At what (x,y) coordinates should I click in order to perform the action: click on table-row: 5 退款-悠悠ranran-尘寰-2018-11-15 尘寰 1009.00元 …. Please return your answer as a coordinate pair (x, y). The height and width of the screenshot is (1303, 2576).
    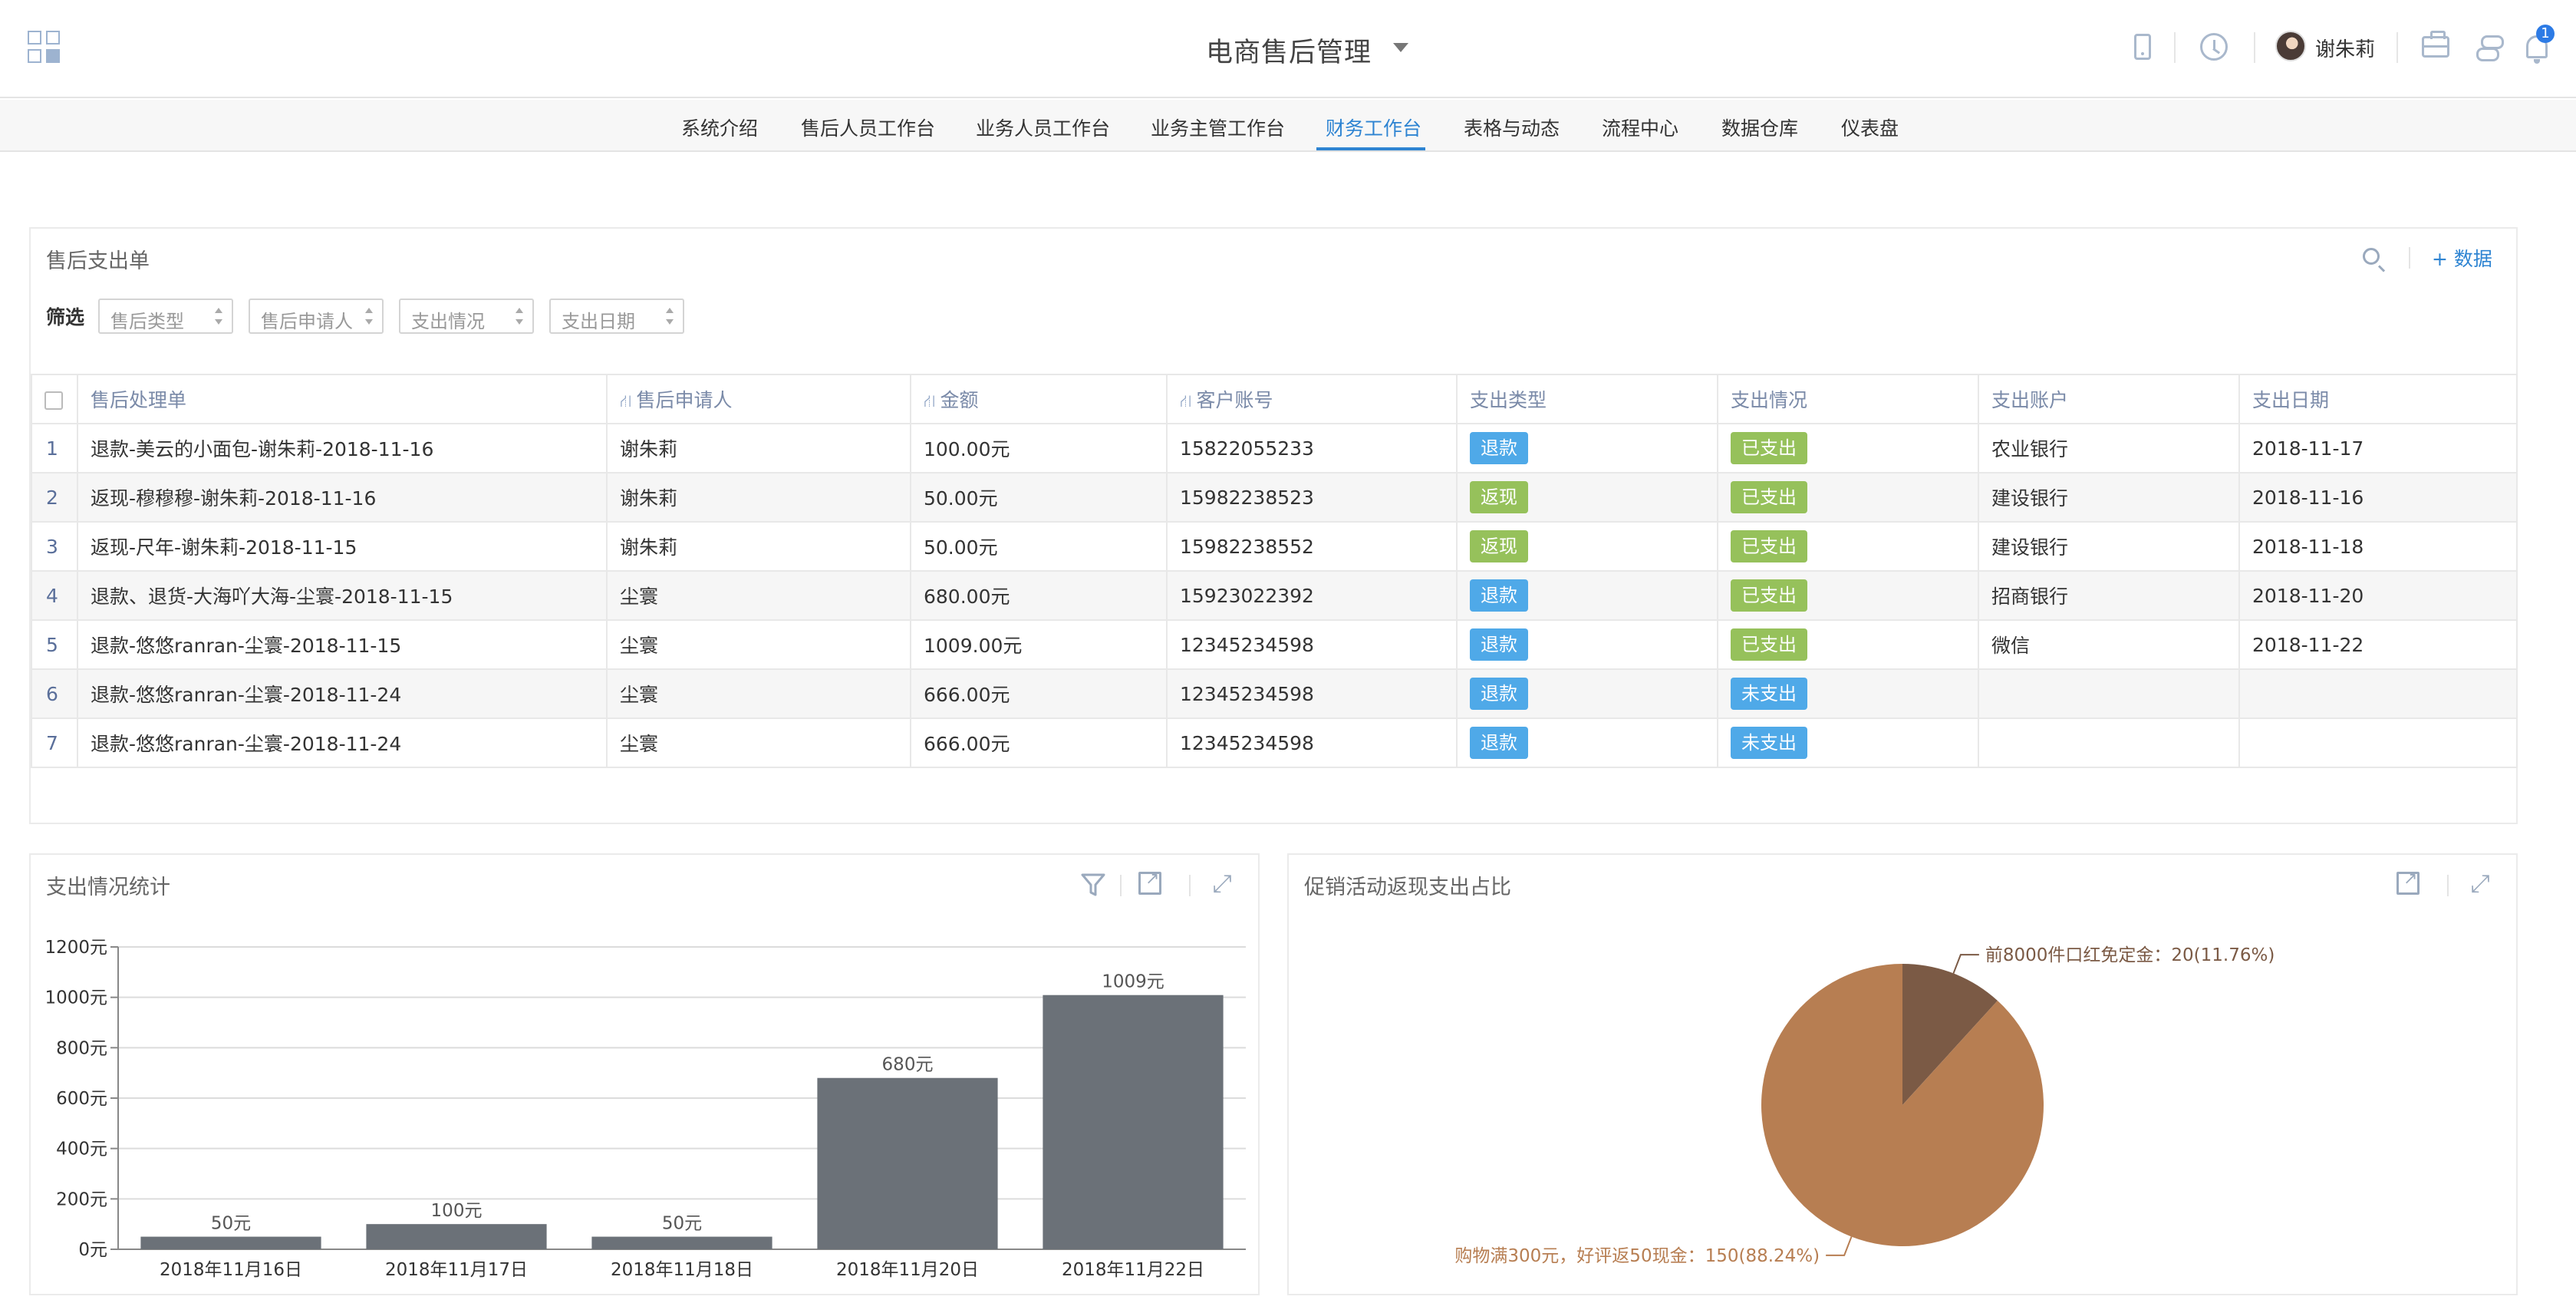
    Looking at the image, I should click on (1274, 644).